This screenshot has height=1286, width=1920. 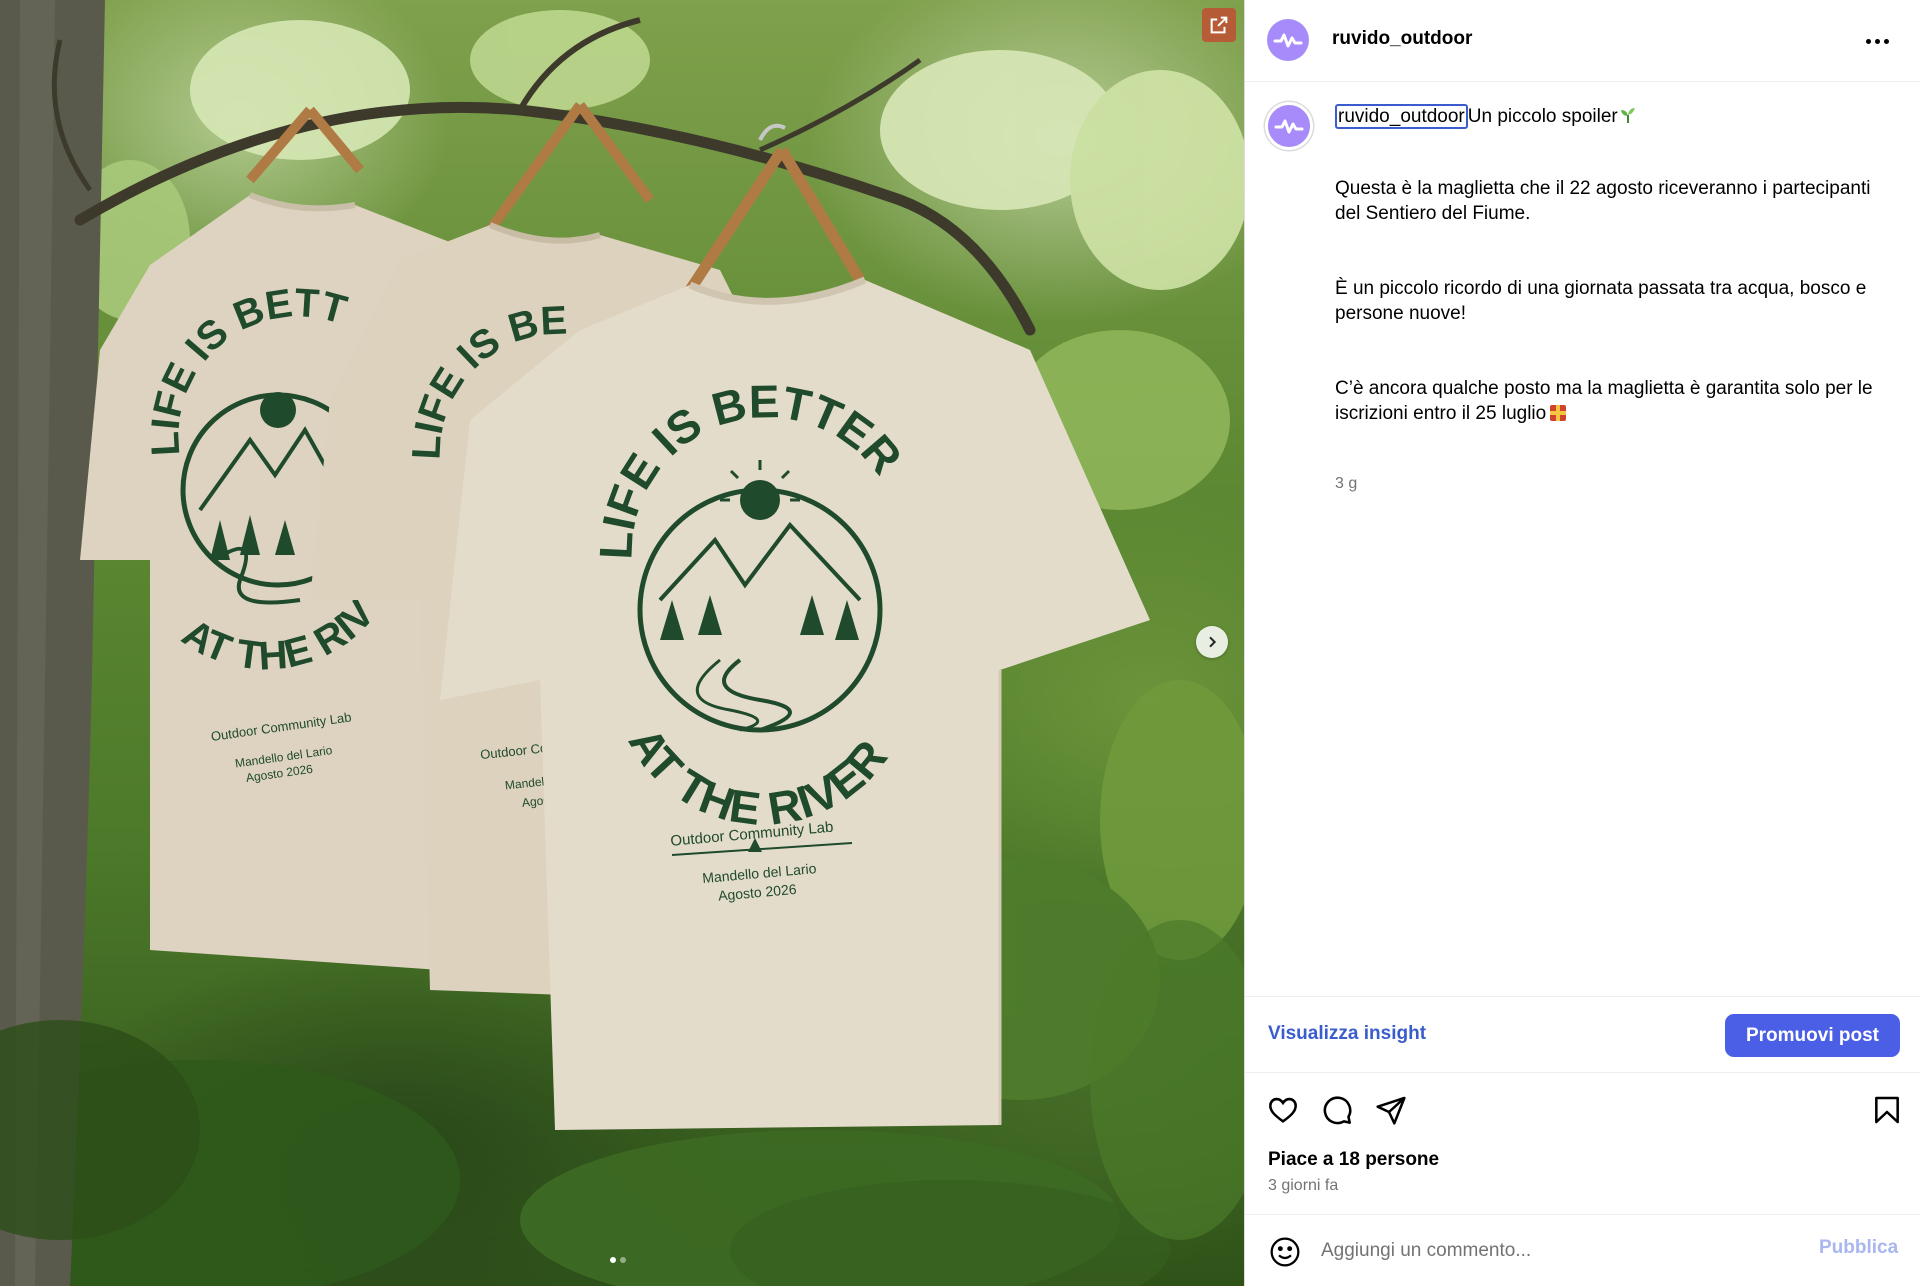 I want to click on more-horizontal-icon, so click(x=1877, y=41).